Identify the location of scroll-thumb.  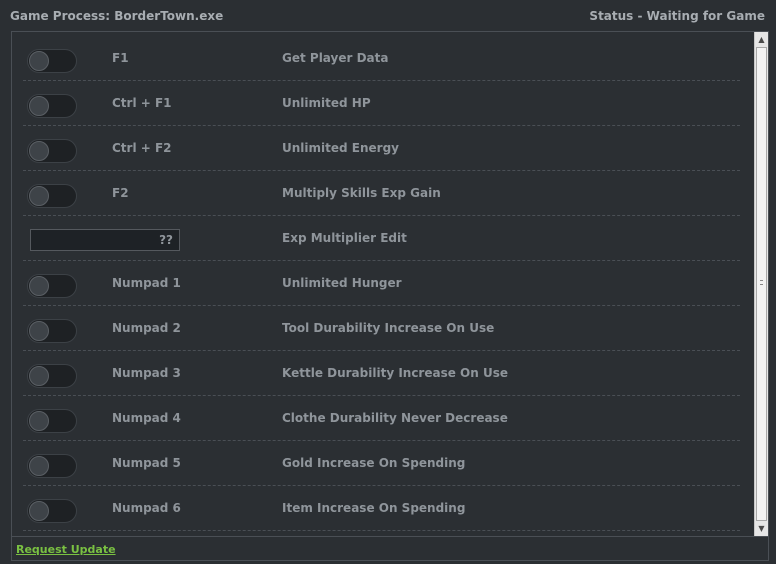
(761, 284).